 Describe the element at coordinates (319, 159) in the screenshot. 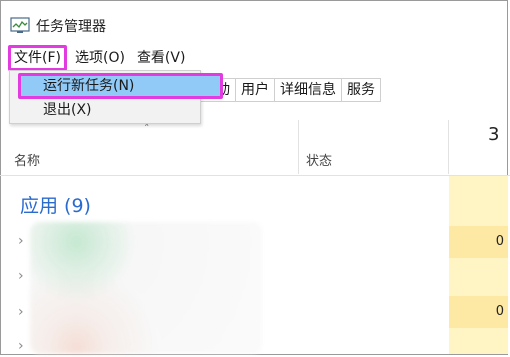

I see `column-header-status: 状态` at that location.